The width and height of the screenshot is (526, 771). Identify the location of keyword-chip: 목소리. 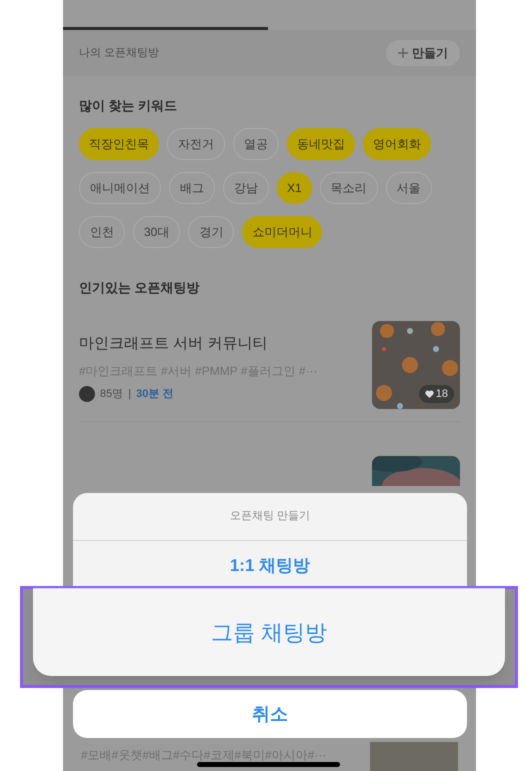
(349, 188).